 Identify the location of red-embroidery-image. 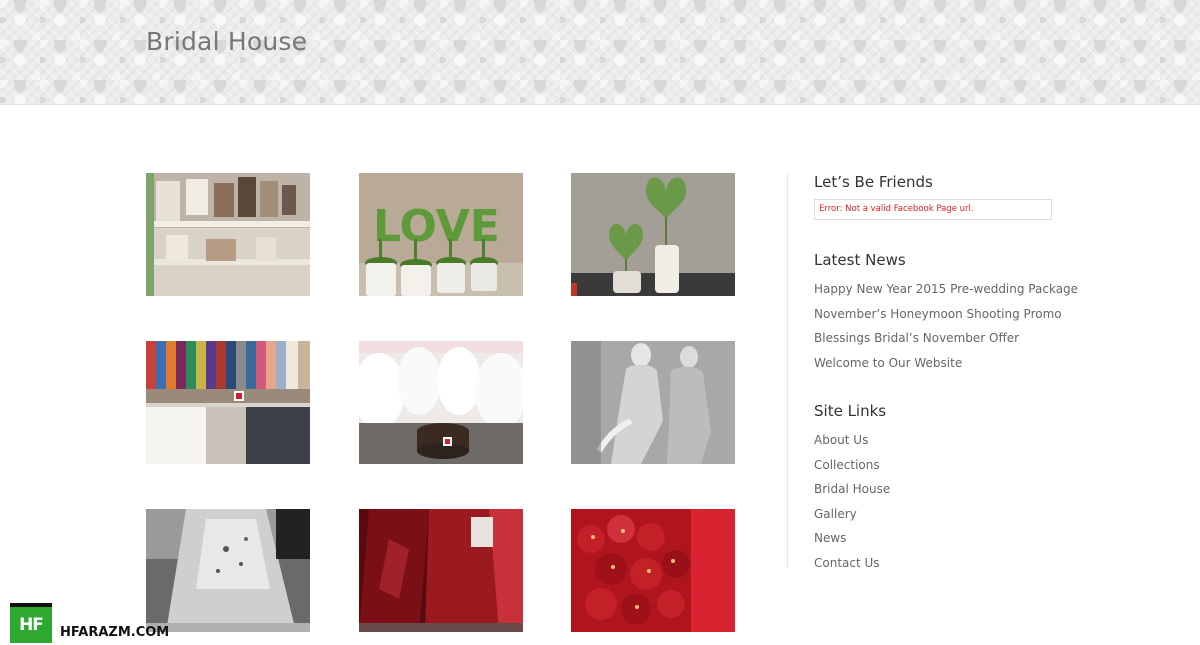
(653, 570).